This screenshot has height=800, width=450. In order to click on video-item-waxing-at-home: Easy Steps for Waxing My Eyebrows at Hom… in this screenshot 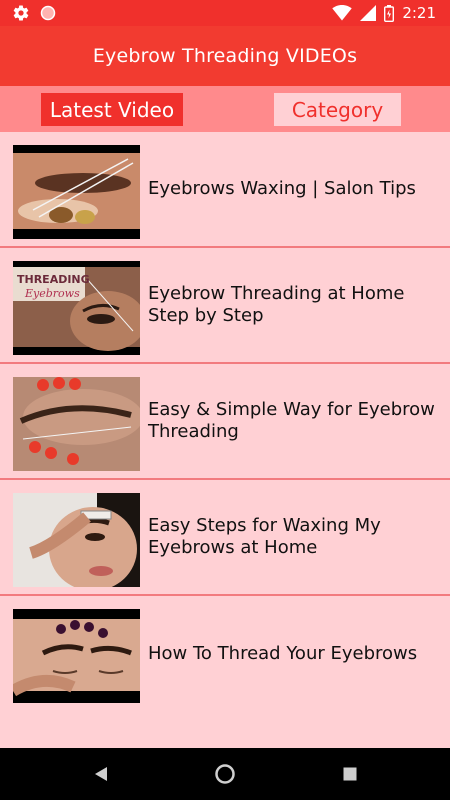, I will do `click(225, 538)`.